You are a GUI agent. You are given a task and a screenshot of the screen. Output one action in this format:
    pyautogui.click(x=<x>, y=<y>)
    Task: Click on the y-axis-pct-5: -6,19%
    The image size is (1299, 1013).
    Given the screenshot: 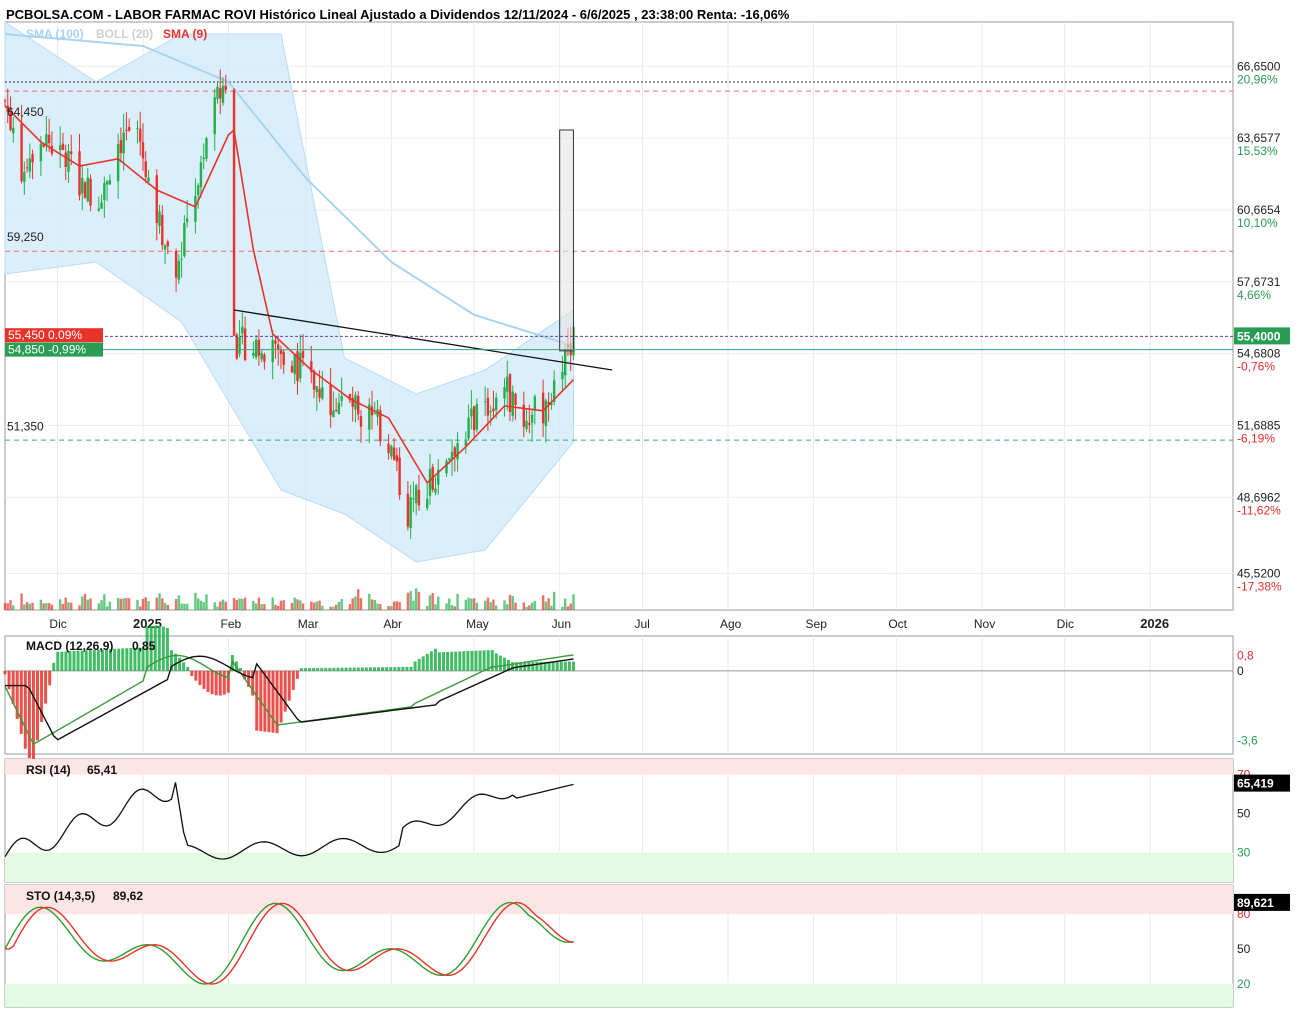 What is the action you would take?
    pyautogui.click(x=1256, y=438)
    